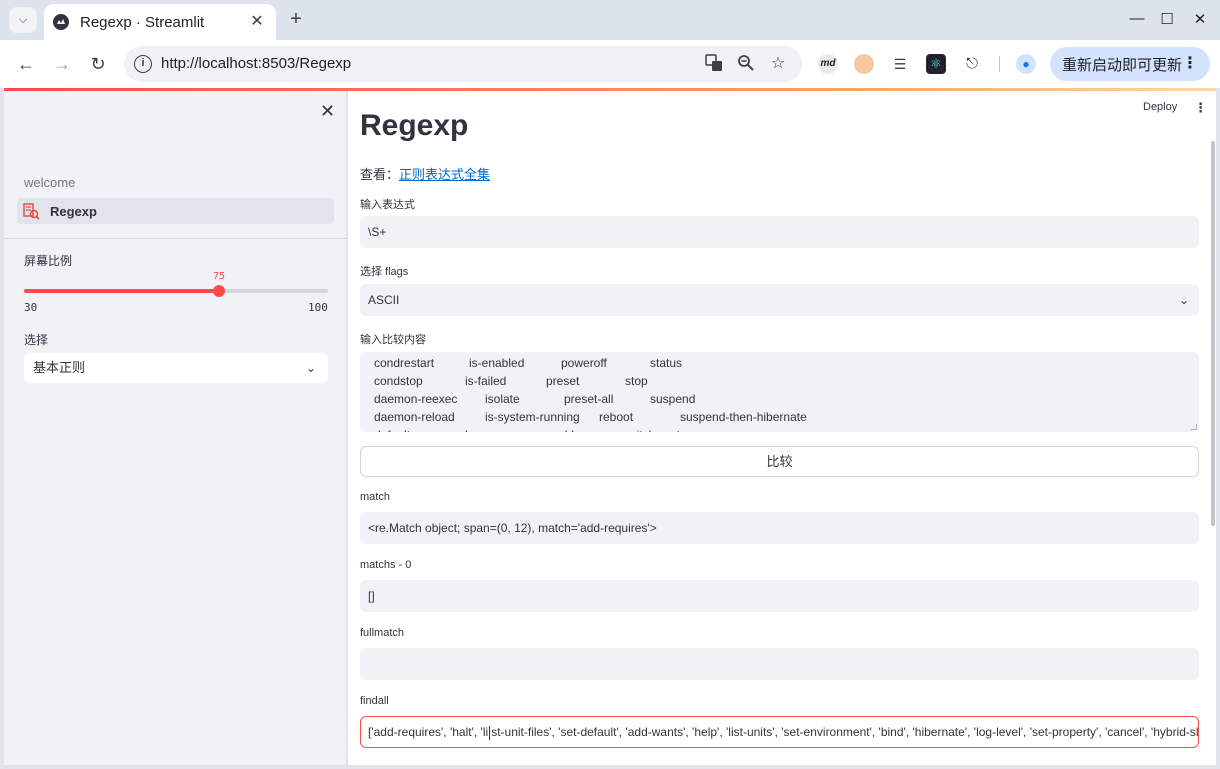 The height and width of the screenshot is (769, 1220). What do you see at coordinates (444, 174) in the screenshot?
I see `regex-reference-link: 正则表达式全集` at bounding box center [444, 174].